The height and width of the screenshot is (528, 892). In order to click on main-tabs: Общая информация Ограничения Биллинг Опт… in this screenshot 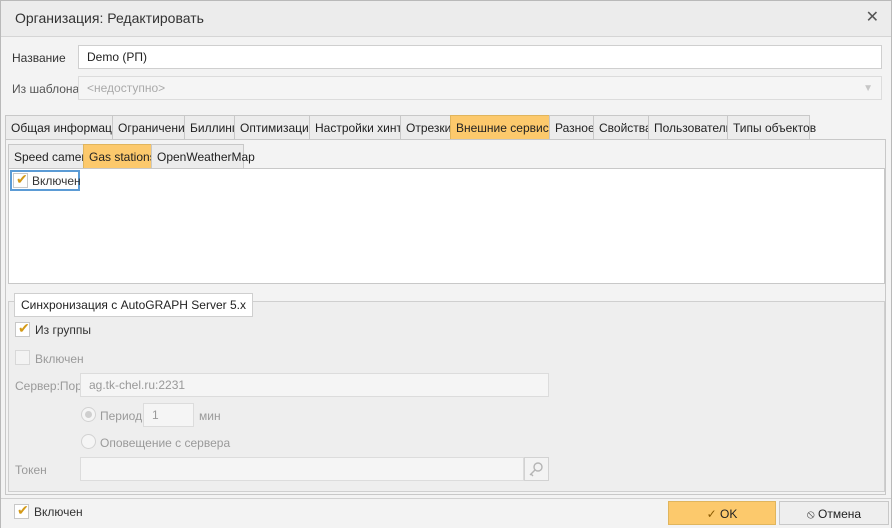, I will do `click(445, 127)`.